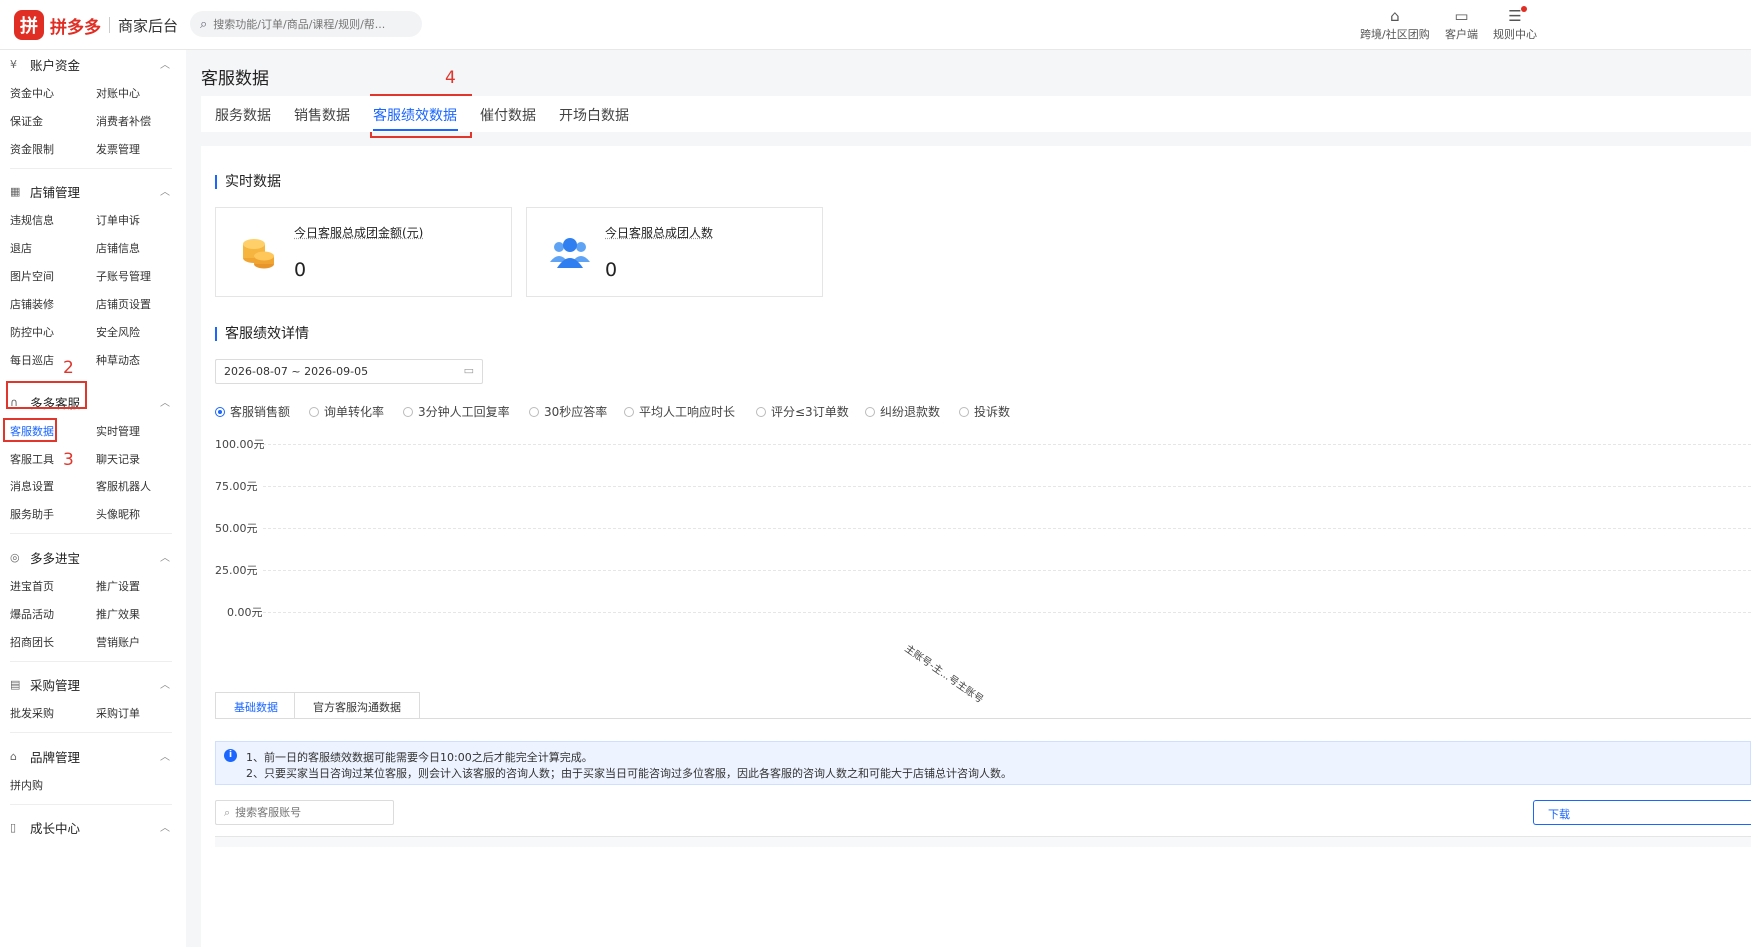  I want to click on date-range-picker: 2026-08-07 ~ 2026-09-05 ▭, so click(349, 371).